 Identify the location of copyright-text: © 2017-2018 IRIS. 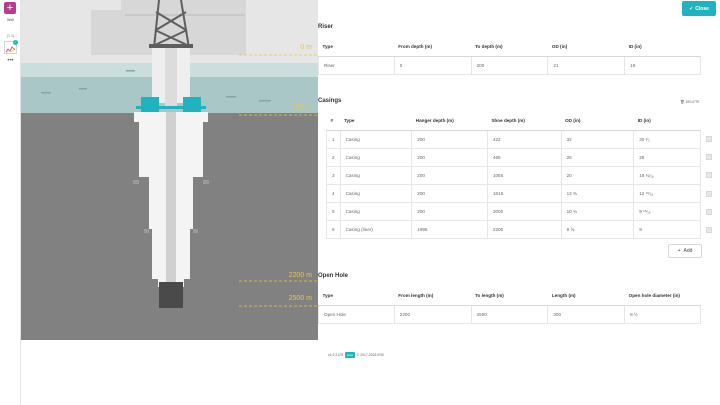
(370, 355).